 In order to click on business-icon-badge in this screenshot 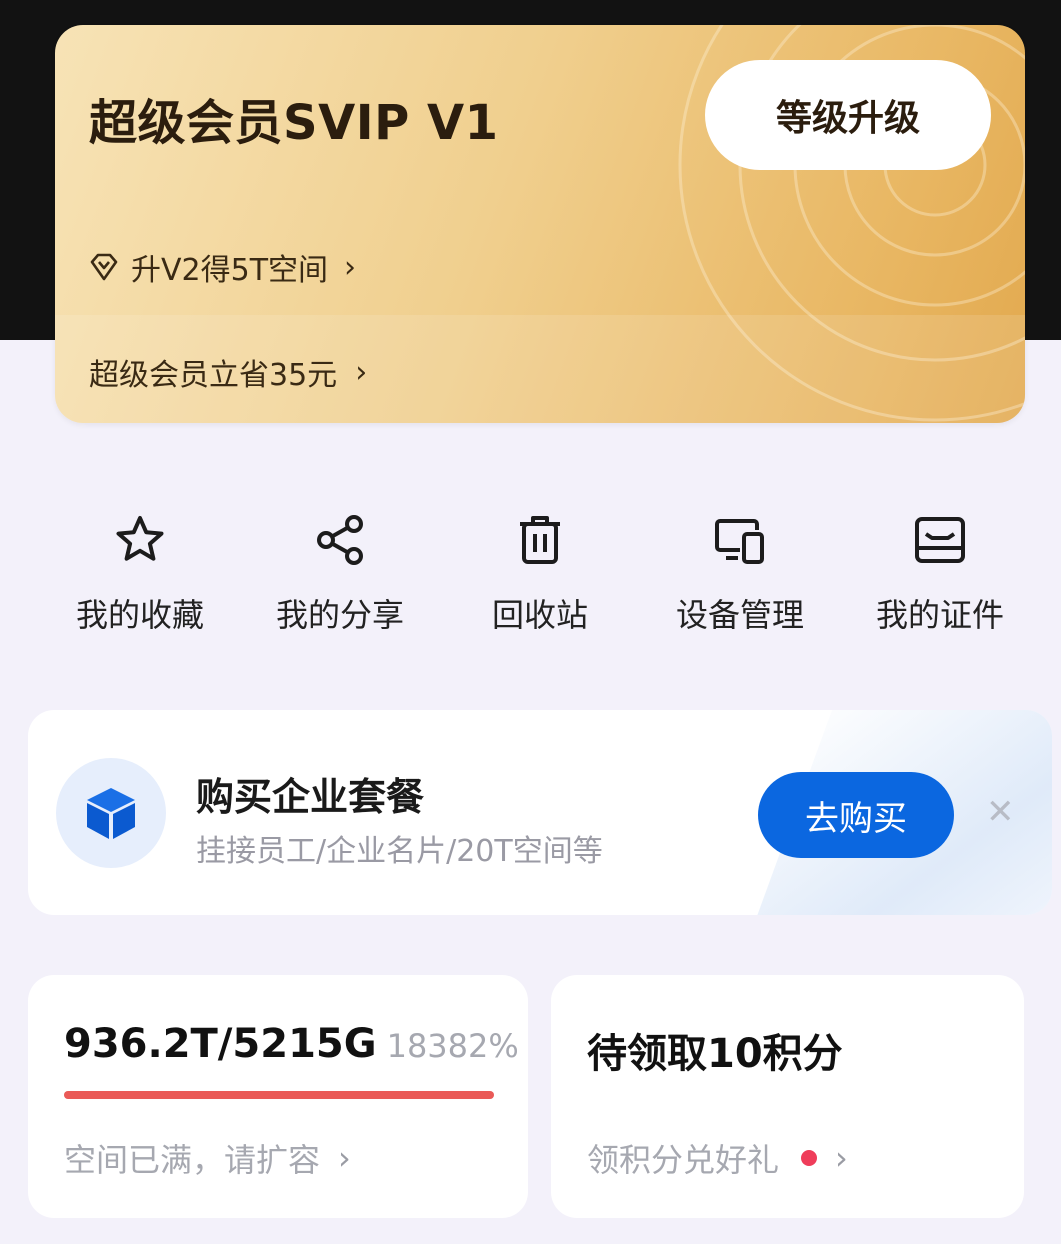, I will do `click(111, 813)`.